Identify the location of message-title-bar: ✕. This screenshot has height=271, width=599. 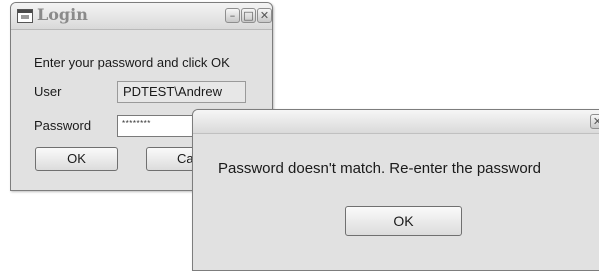
(396, 122).